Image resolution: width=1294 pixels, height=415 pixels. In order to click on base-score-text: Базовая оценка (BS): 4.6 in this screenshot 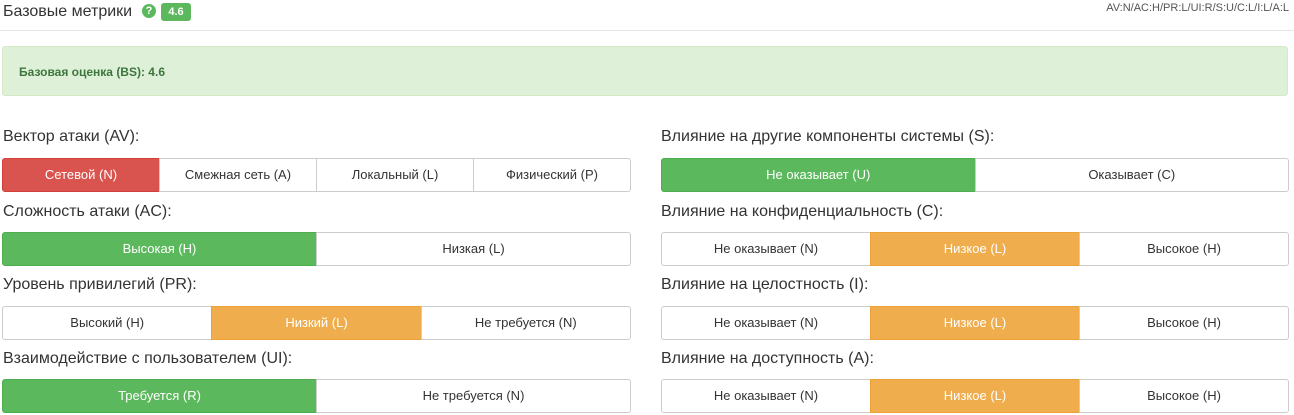, I will do `click(92, 72)`.